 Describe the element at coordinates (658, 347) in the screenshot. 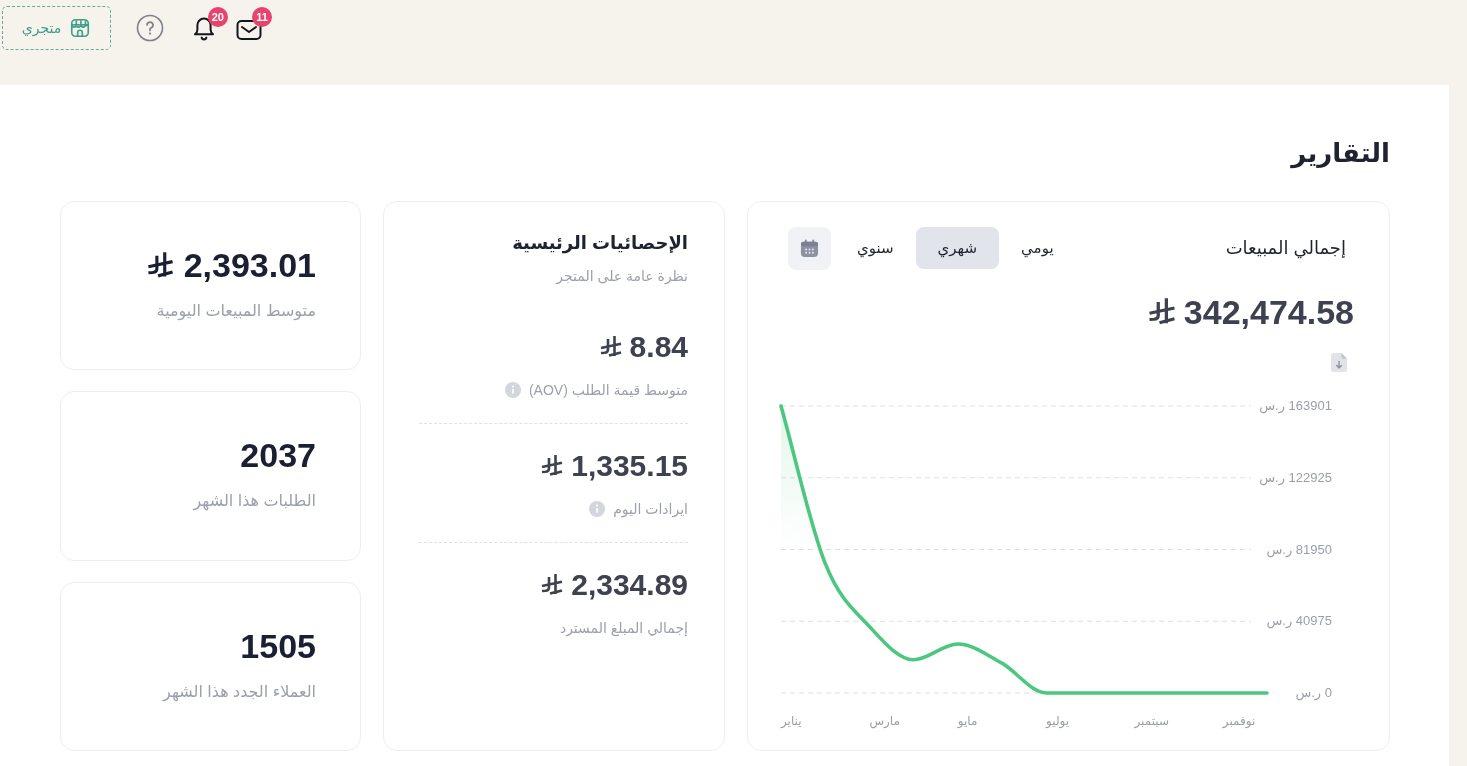

I see `stat-value: 8.84` at that location.